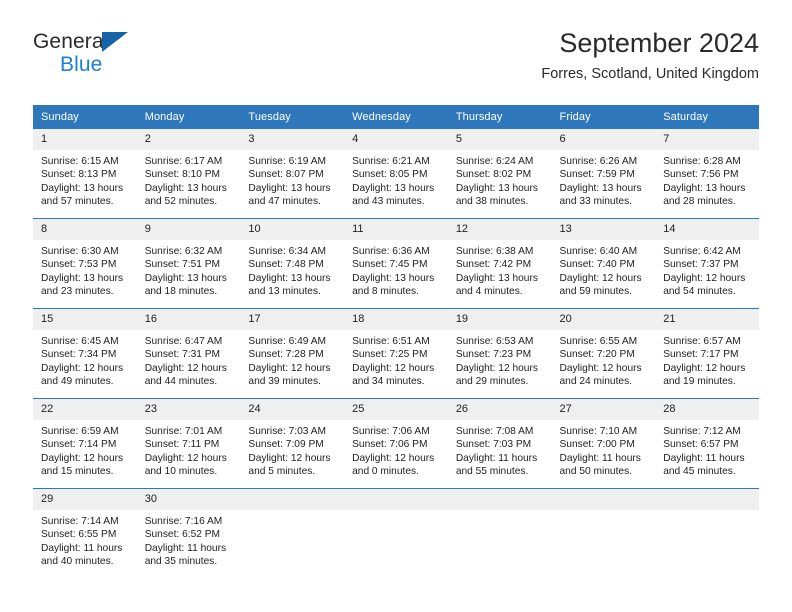 The width and height of the screenshot is (792, 612). What do you see at coordinates (499, 319) in the screenshot?
I see `day-number: 19` at bounding box center [499, 319].